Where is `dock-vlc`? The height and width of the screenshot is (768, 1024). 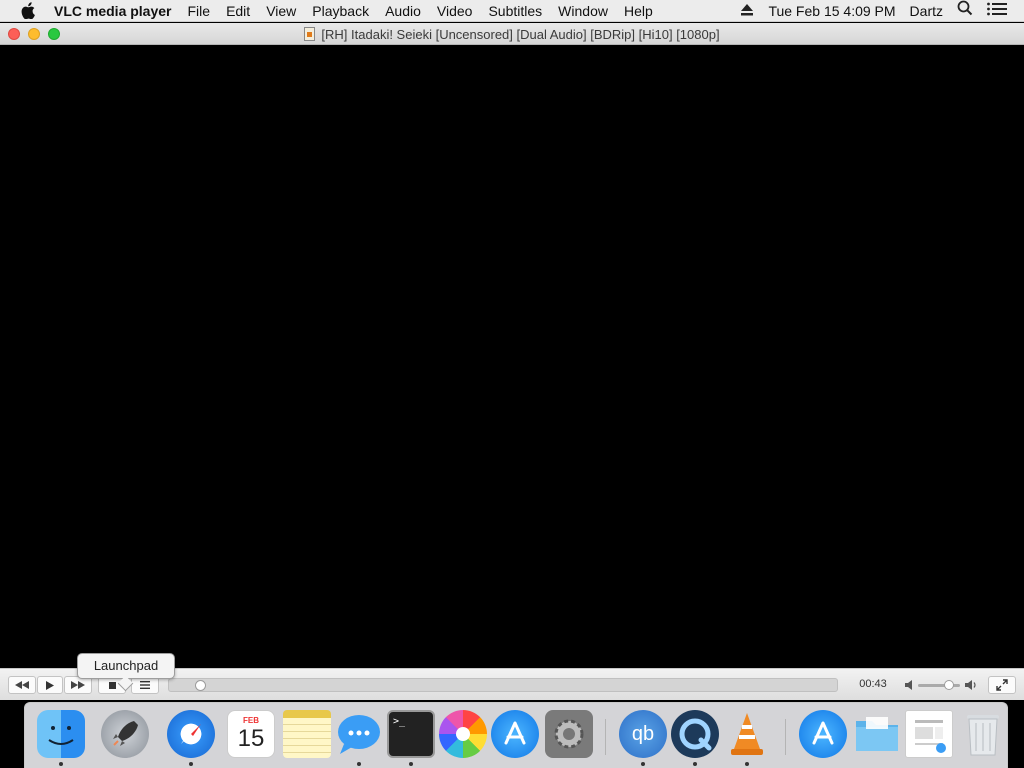
dock-vlc is located at coordinates (747, 737).